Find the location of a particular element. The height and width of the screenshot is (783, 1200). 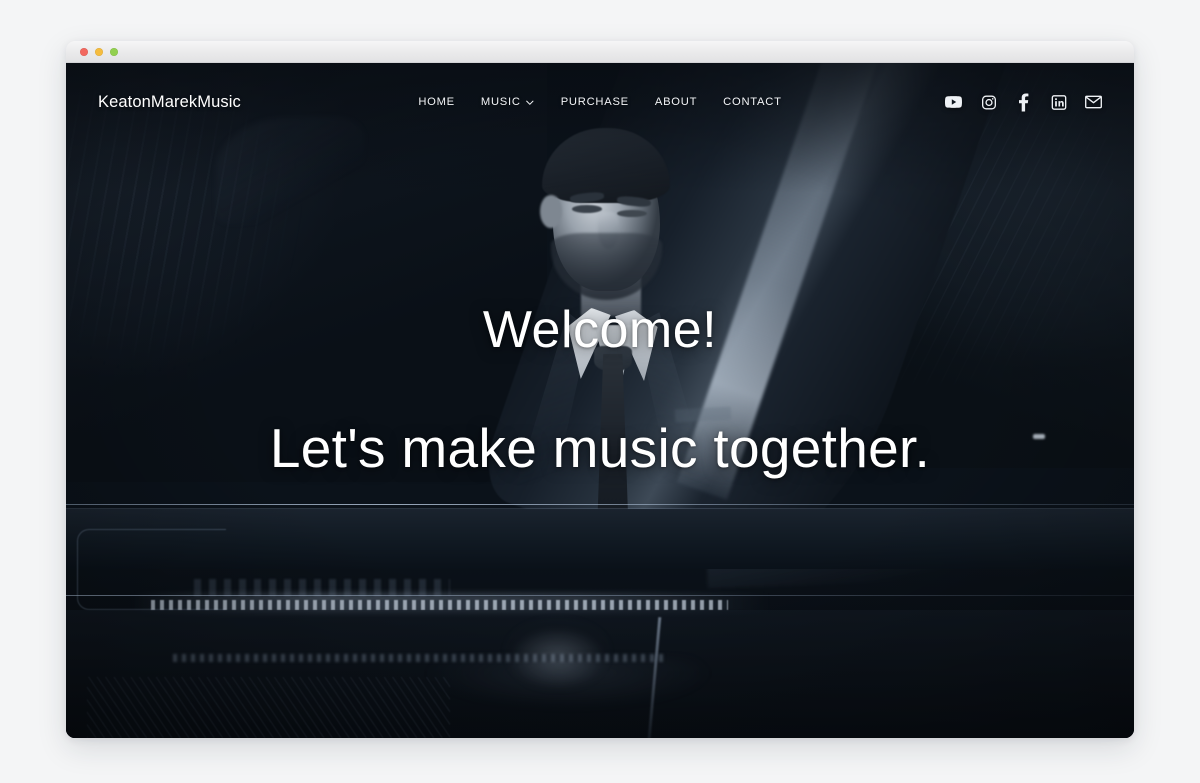

reflected-body is located at coordinates (568, 697).